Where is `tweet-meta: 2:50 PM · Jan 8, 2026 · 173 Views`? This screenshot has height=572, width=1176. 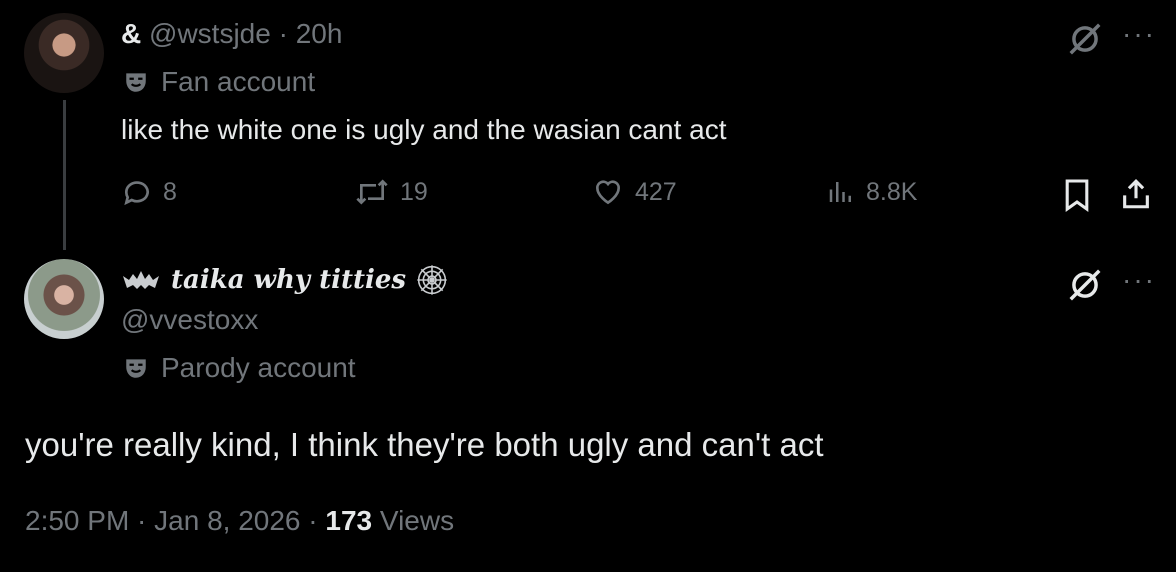 tweet-meta: 2:50 PM · Jan 8, 2026 · 173 Views is located at coordinates (239, 521).